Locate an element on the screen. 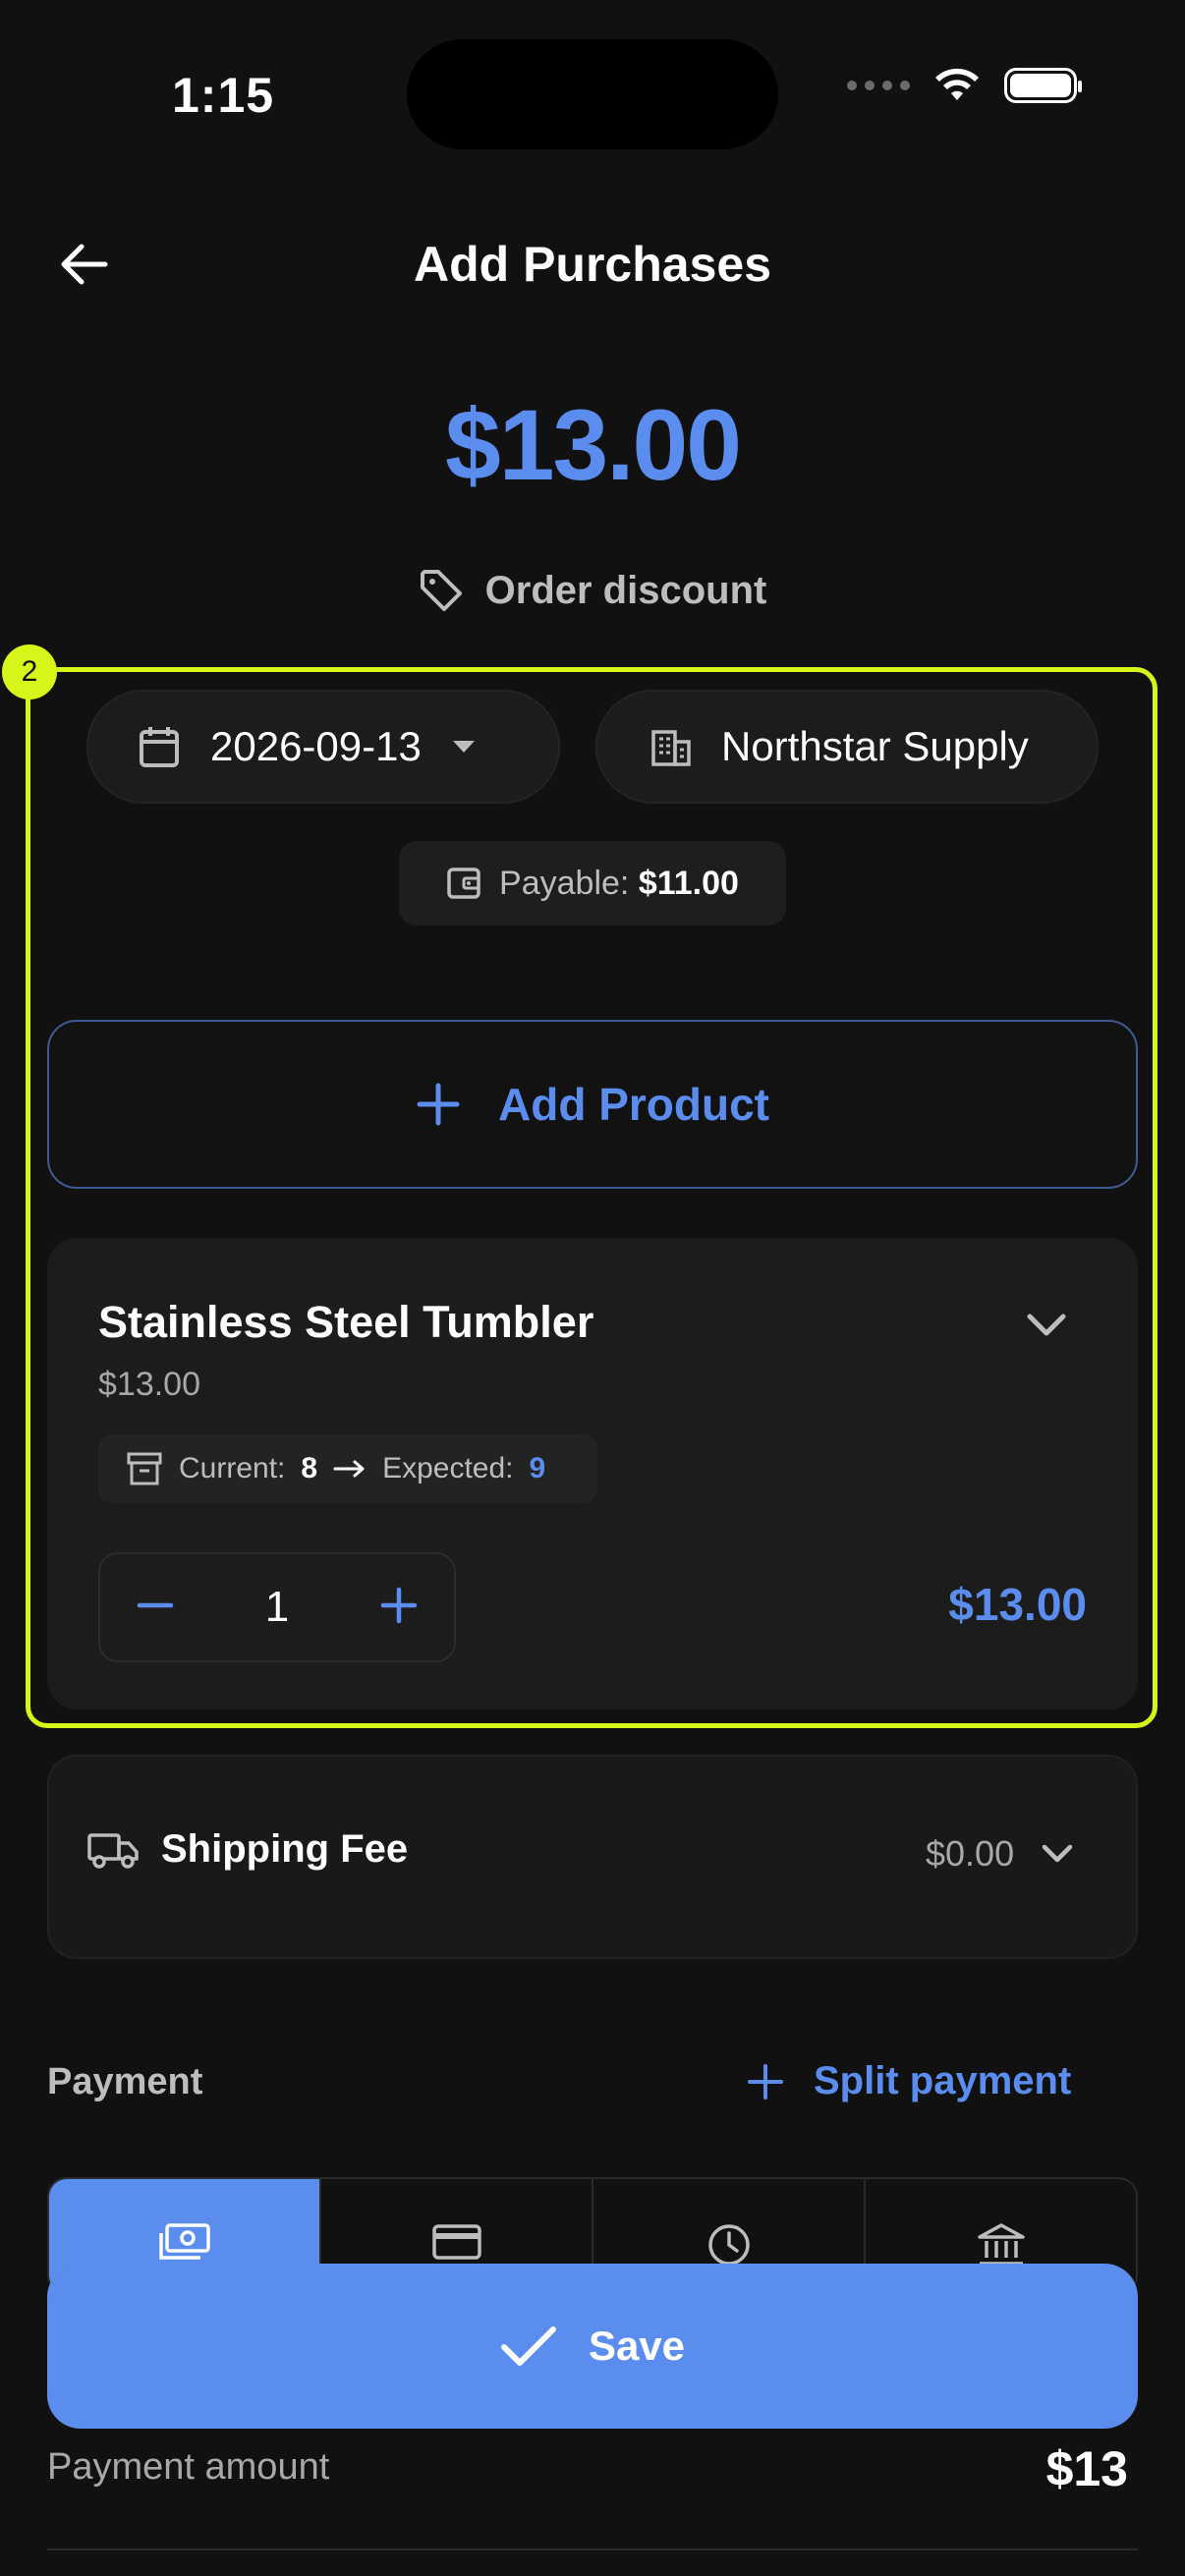  split-payment-label: Split payment is located at coordinates (943, 2080).